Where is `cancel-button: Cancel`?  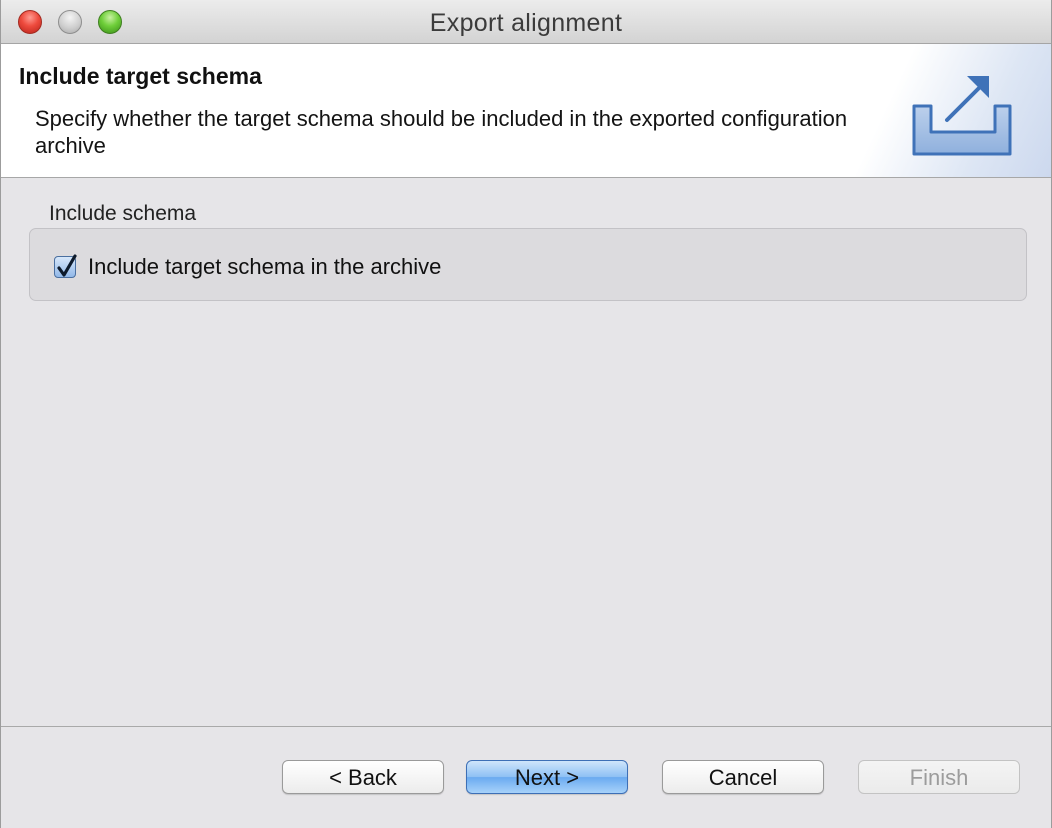
cancel-button: Cancel is located at coordinates (743, 777).